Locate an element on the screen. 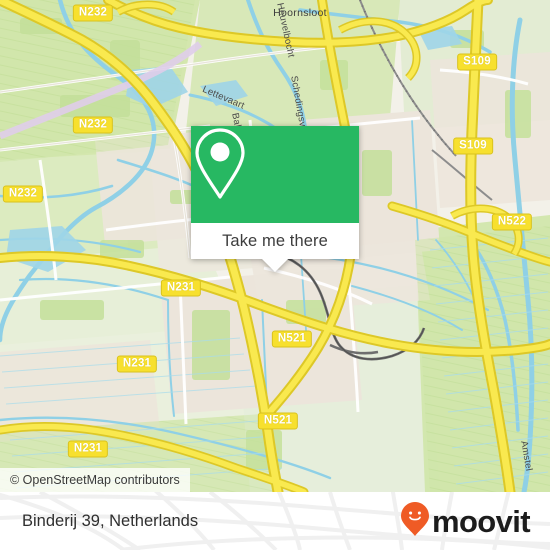 This screenshot has height=550, width=550. road-shield-n522-5: N522 is located at coordinates (512, 222).